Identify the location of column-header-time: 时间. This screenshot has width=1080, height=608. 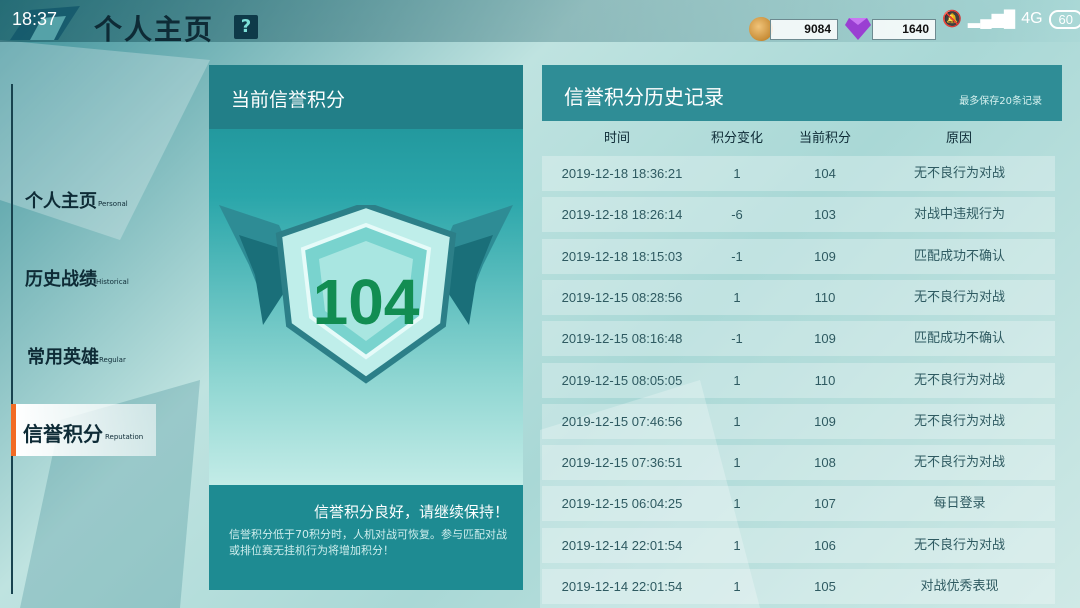
(616, 138).